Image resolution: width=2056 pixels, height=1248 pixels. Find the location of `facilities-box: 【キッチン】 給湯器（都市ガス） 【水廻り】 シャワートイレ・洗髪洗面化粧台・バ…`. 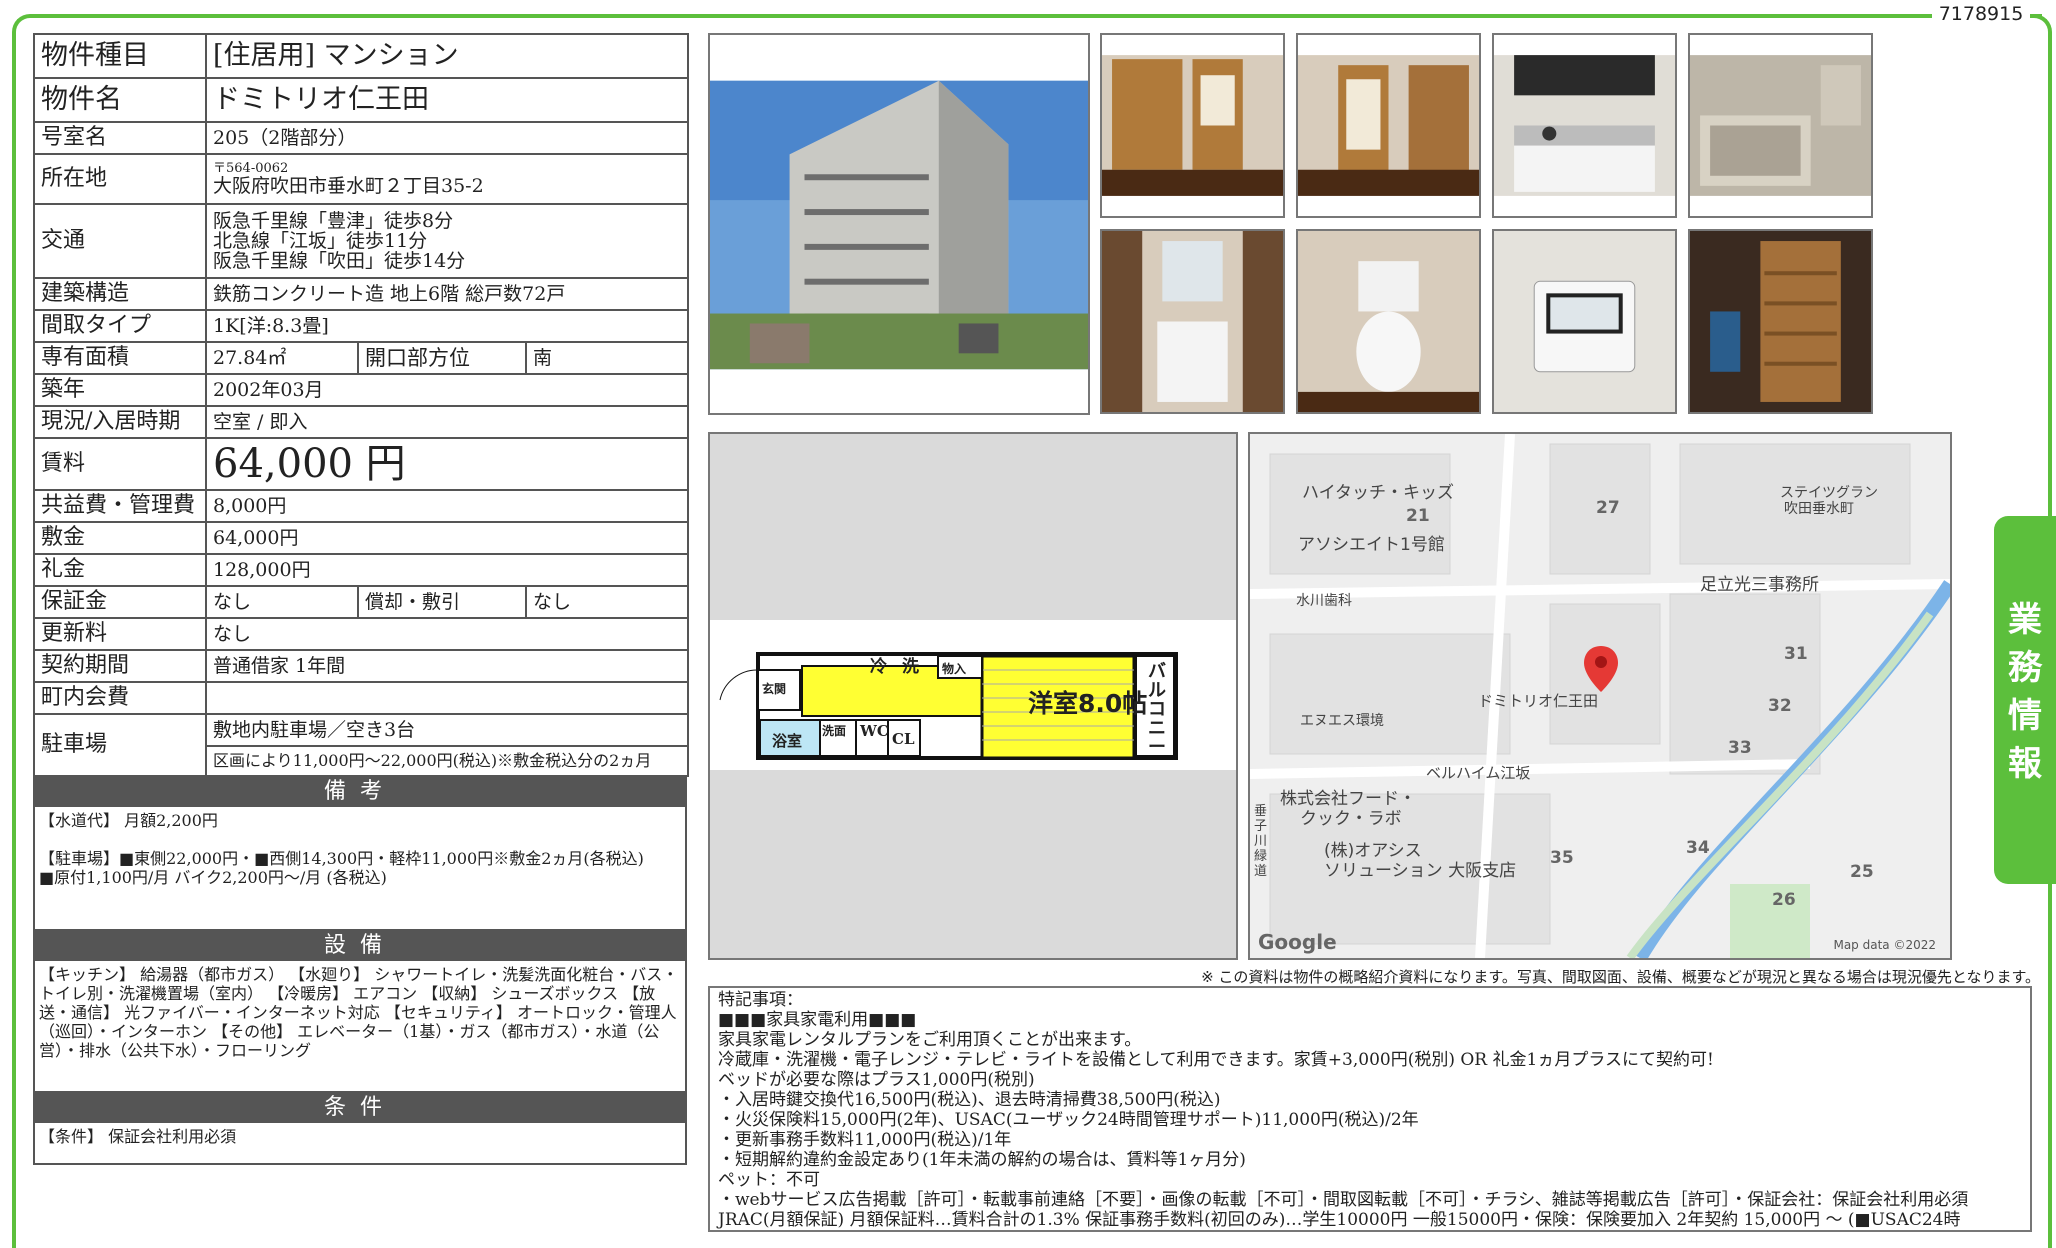

facilities-box: 【キッチン】 給湯器（都市ガス） 【水廻り】 シャワートイレ・洗髪洗面化粧台・バ… is located at coordinates (360, 1027).